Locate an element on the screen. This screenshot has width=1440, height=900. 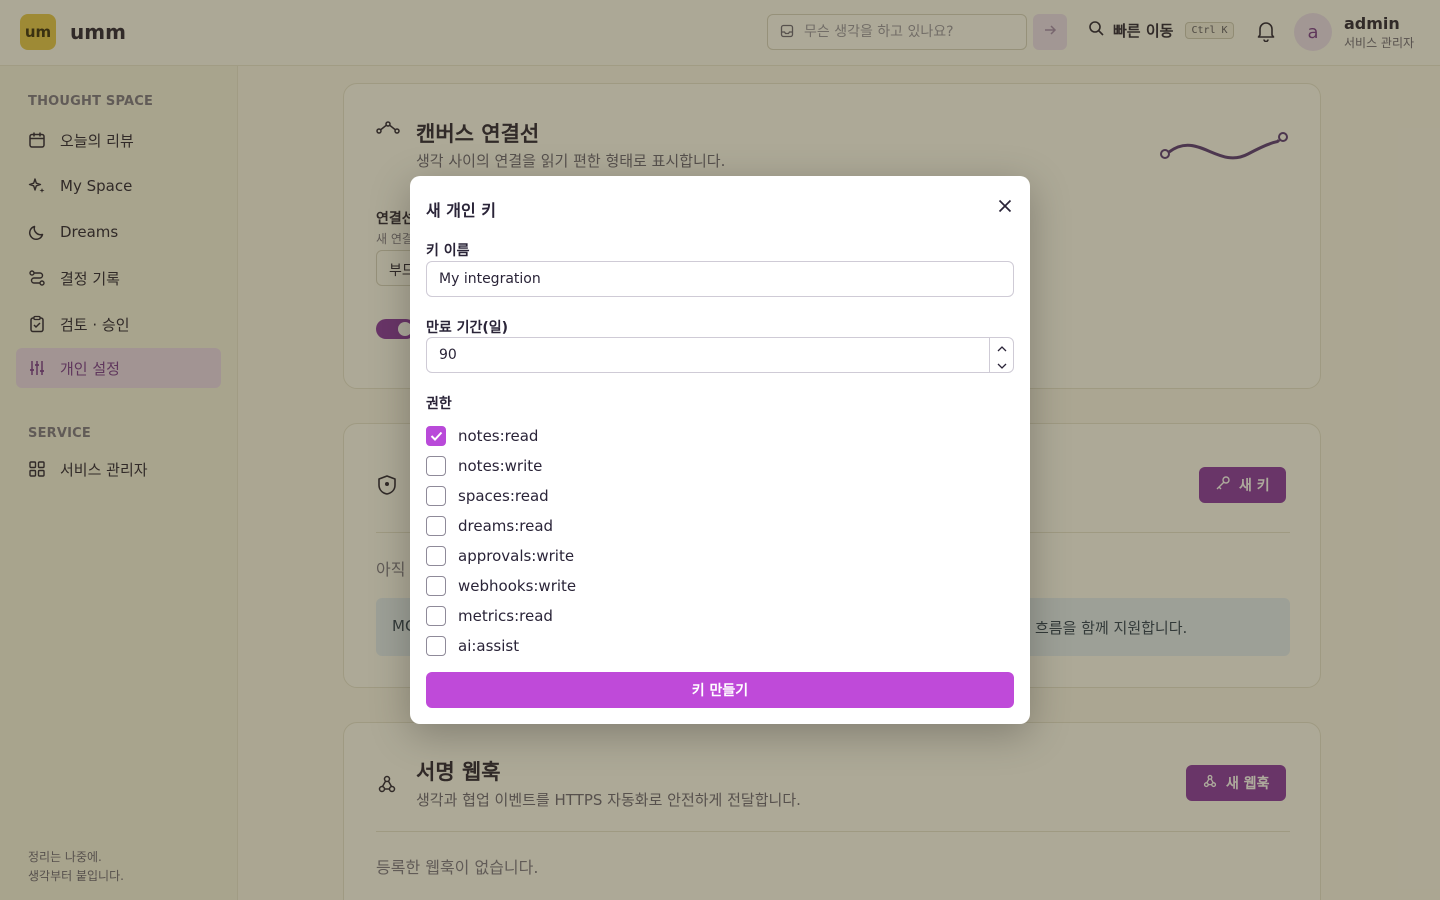
permission-item: webhooks:write is located at coordinates (501, 586).